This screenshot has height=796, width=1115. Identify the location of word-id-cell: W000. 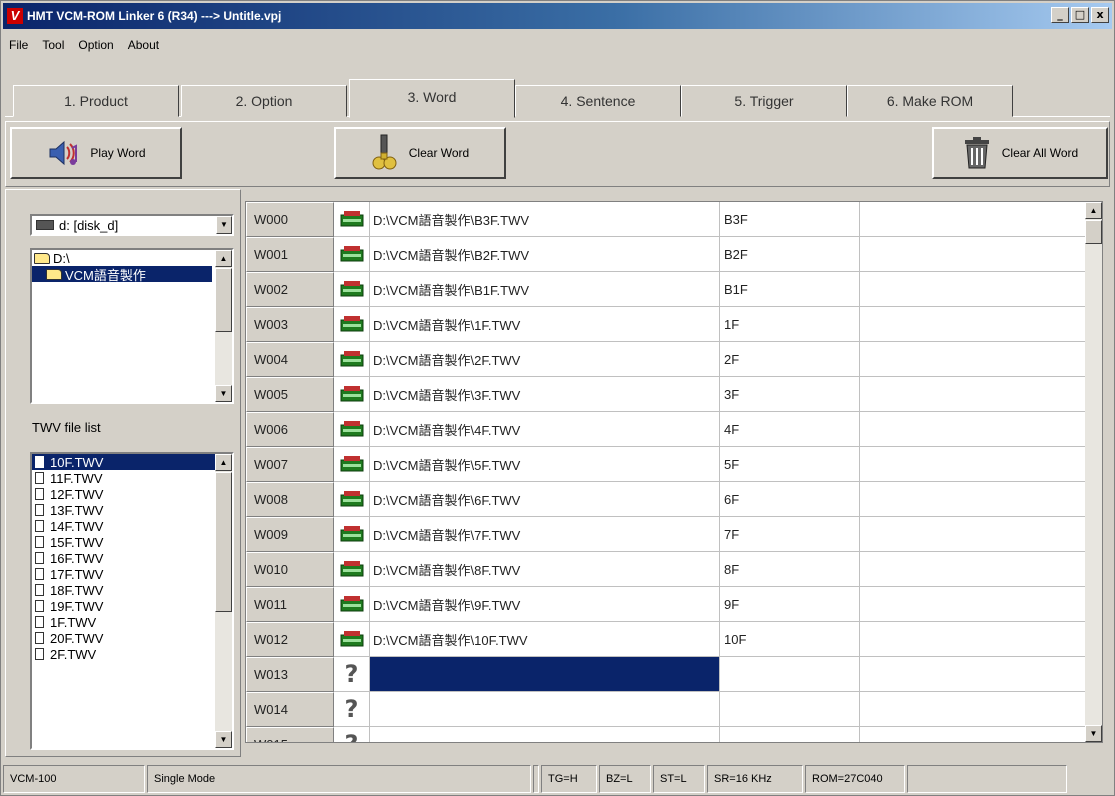
(290, 219).